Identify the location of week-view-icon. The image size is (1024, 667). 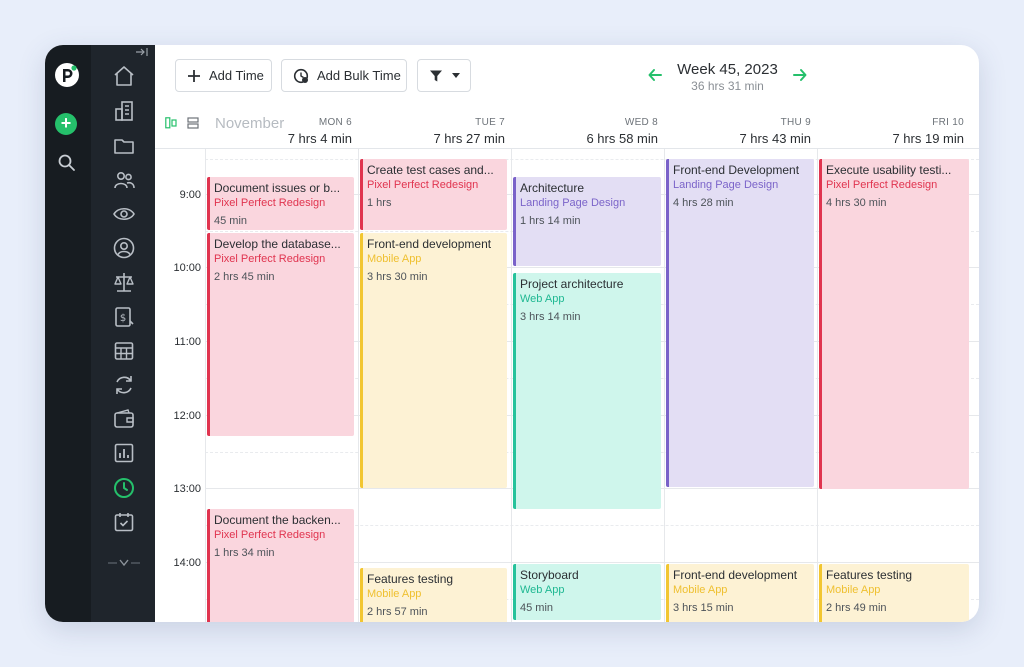
(171, 123).